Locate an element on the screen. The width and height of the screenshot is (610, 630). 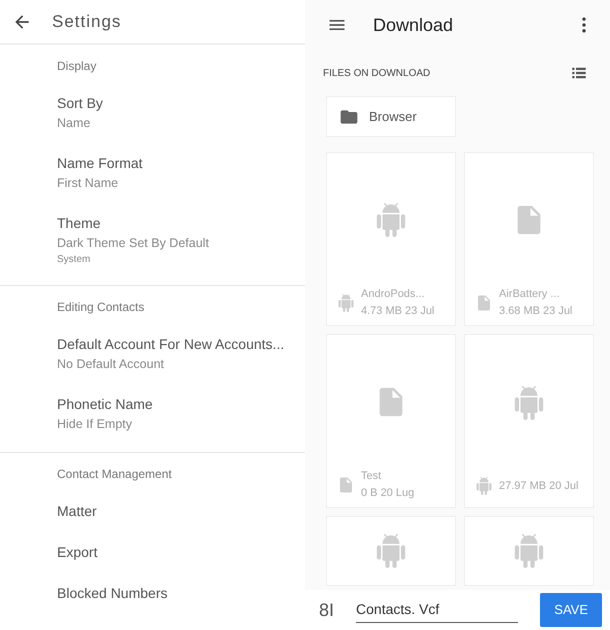
setting-title: Blocked Numbers is located at coordinates (181, 593).